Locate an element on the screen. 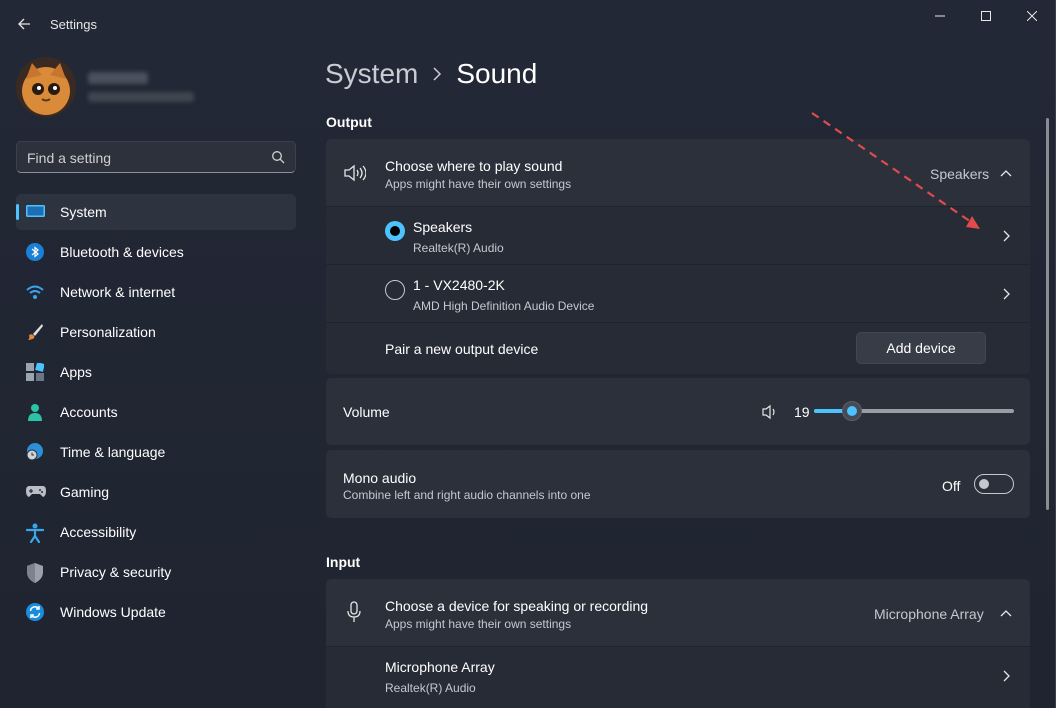  minimize-icon is located at coordinates (940, 16).